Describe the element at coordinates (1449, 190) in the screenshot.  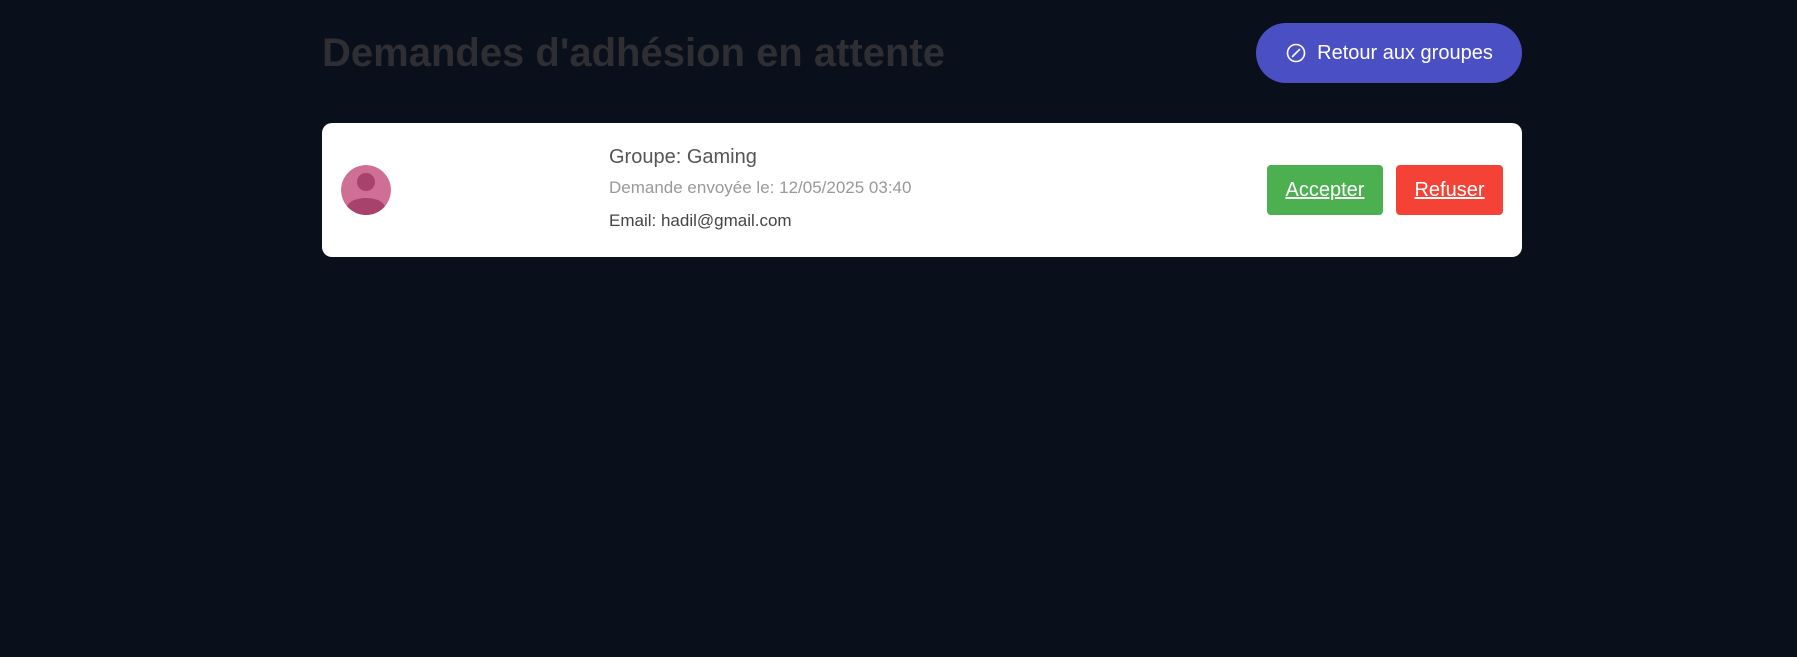
I see `refuse-button: Refuser` at that location.